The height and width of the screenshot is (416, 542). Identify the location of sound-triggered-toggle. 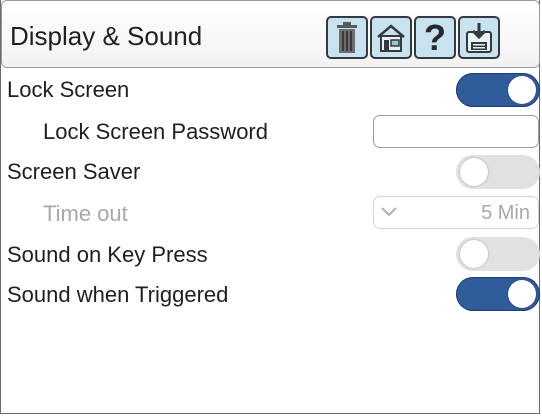
(498, 294).